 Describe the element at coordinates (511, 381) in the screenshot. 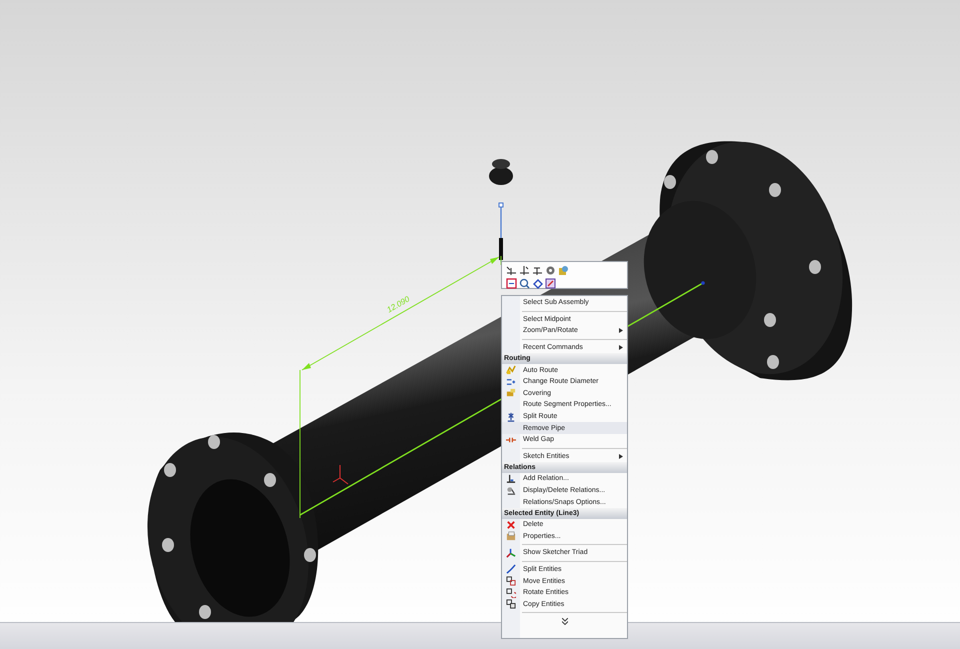

I see `arrows-icon` at that location.